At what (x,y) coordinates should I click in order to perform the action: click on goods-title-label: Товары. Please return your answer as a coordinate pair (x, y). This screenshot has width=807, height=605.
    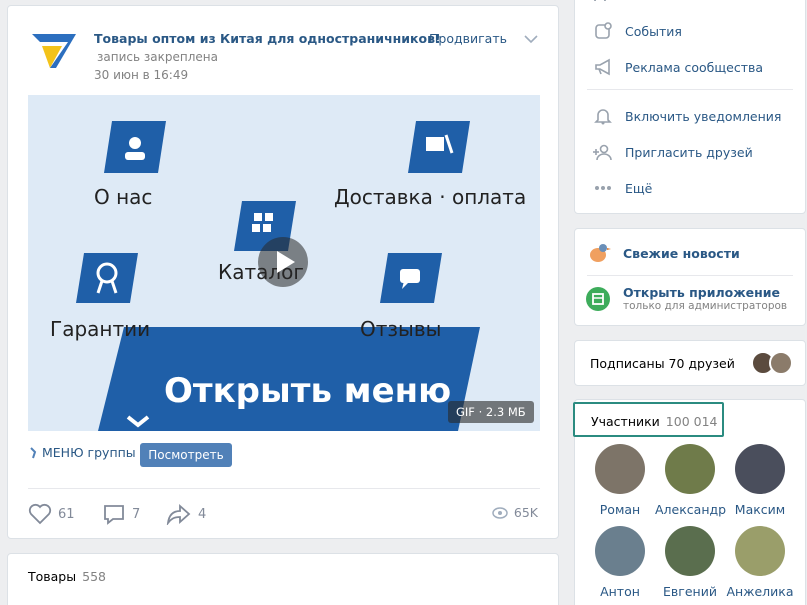
    Looking at the image, I should click on (52, 576).